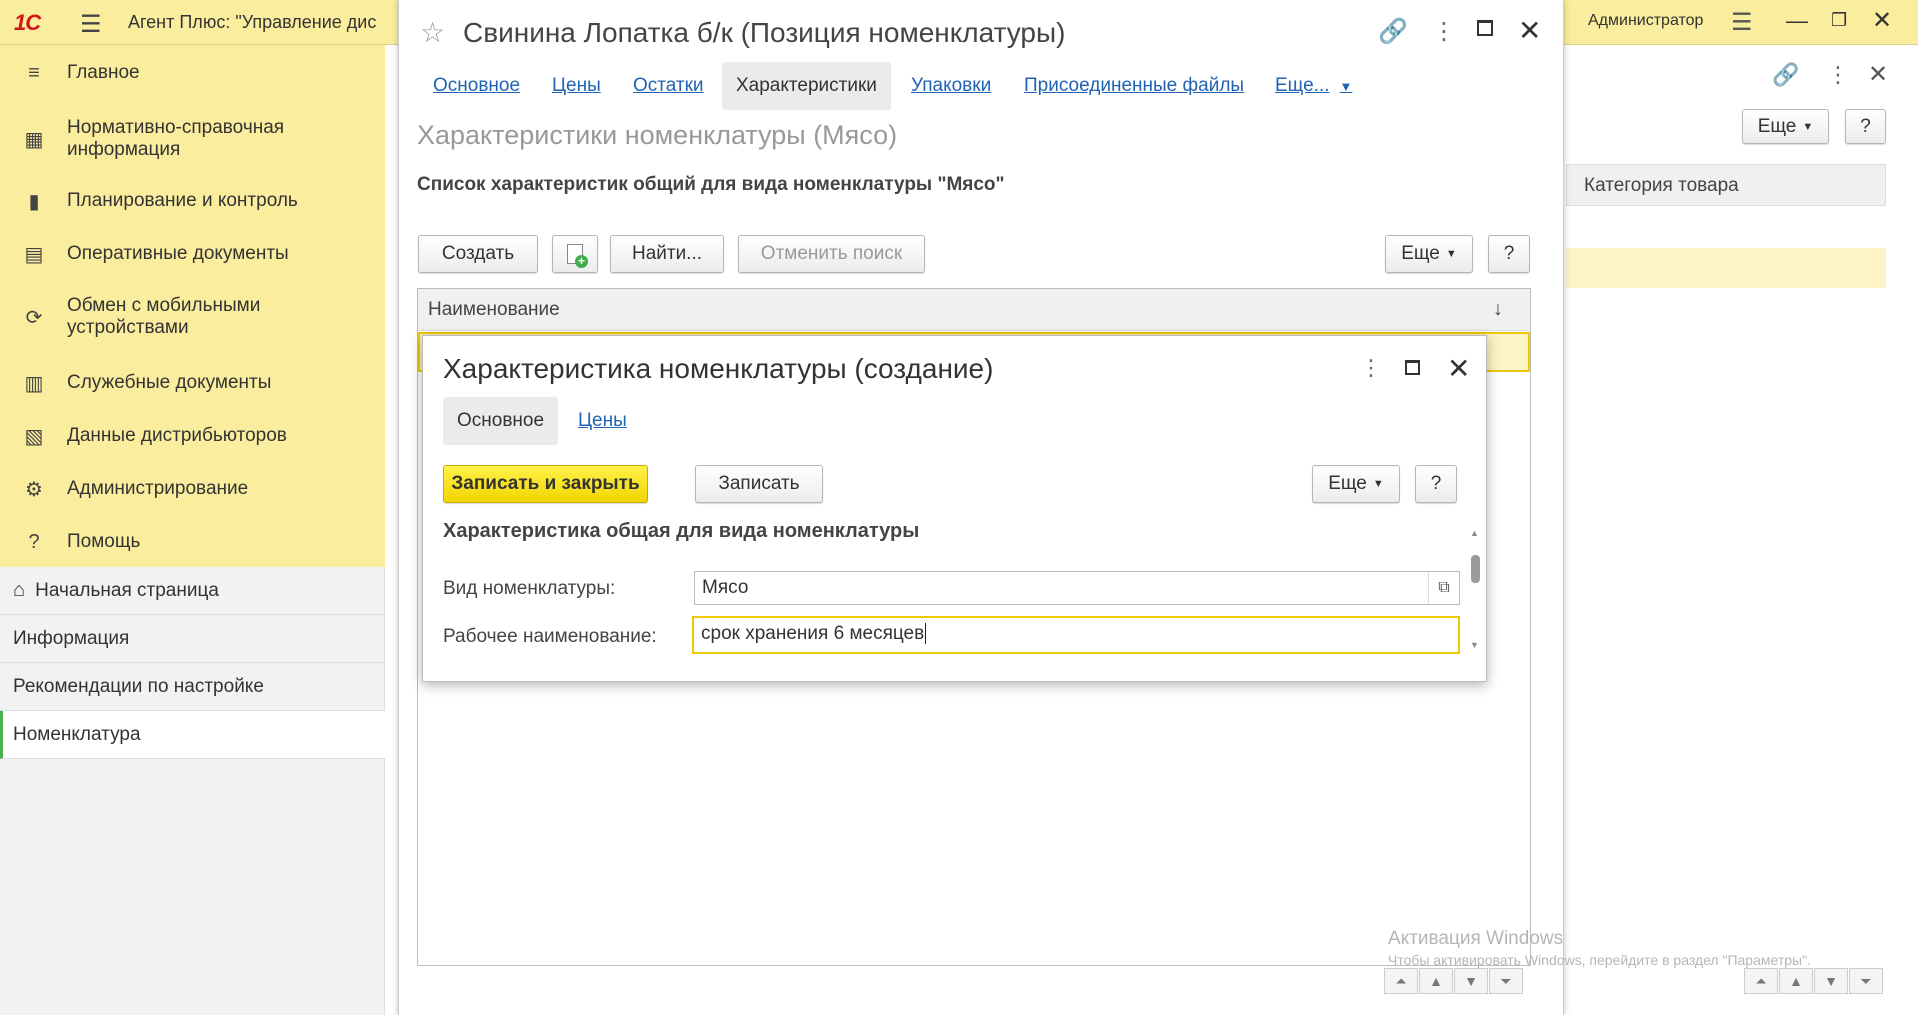  I want to click on tab-characteristics: Характеристики, so click(806, 86).